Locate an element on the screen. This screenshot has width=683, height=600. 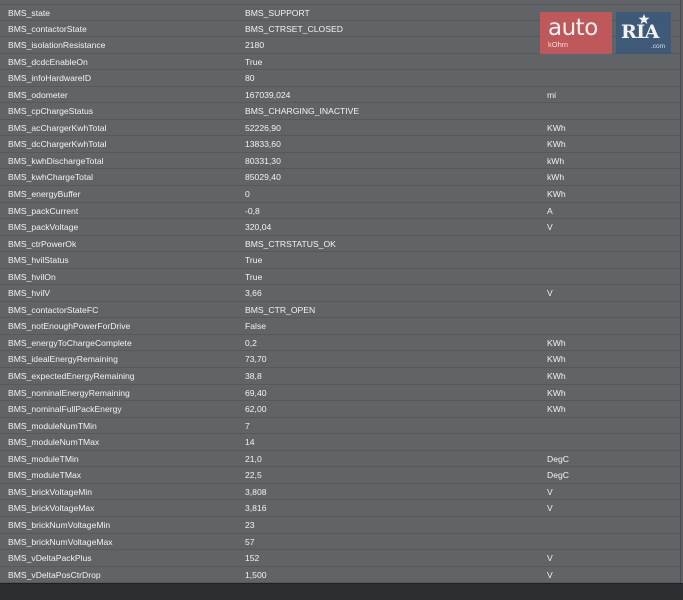
param-value: 22,5 is located at coordinates (253, 475).